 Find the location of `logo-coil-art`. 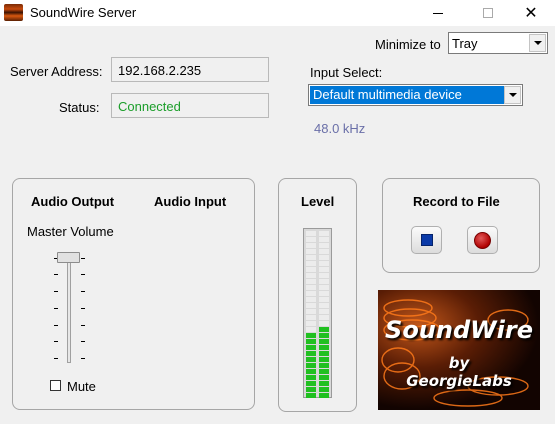

logo-coil-art is located at coordinates (455, 353).